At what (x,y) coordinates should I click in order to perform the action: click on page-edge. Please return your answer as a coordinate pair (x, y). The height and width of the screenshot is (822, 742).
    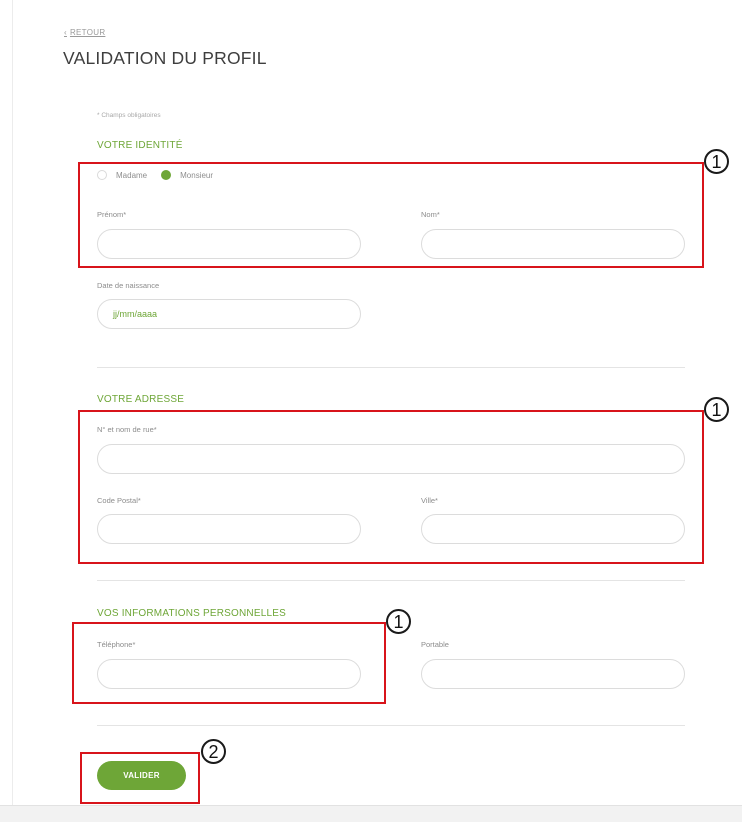
    Looking at the image, I should click on (12, 402).